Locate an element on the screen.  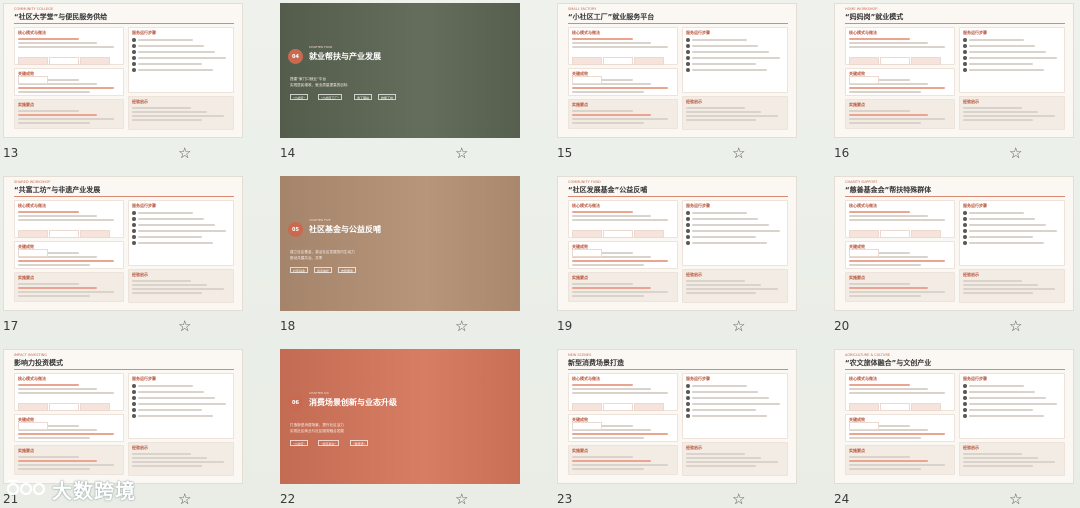
slide-title: 新型消费场景打造 is located at coordinates (596, 363).